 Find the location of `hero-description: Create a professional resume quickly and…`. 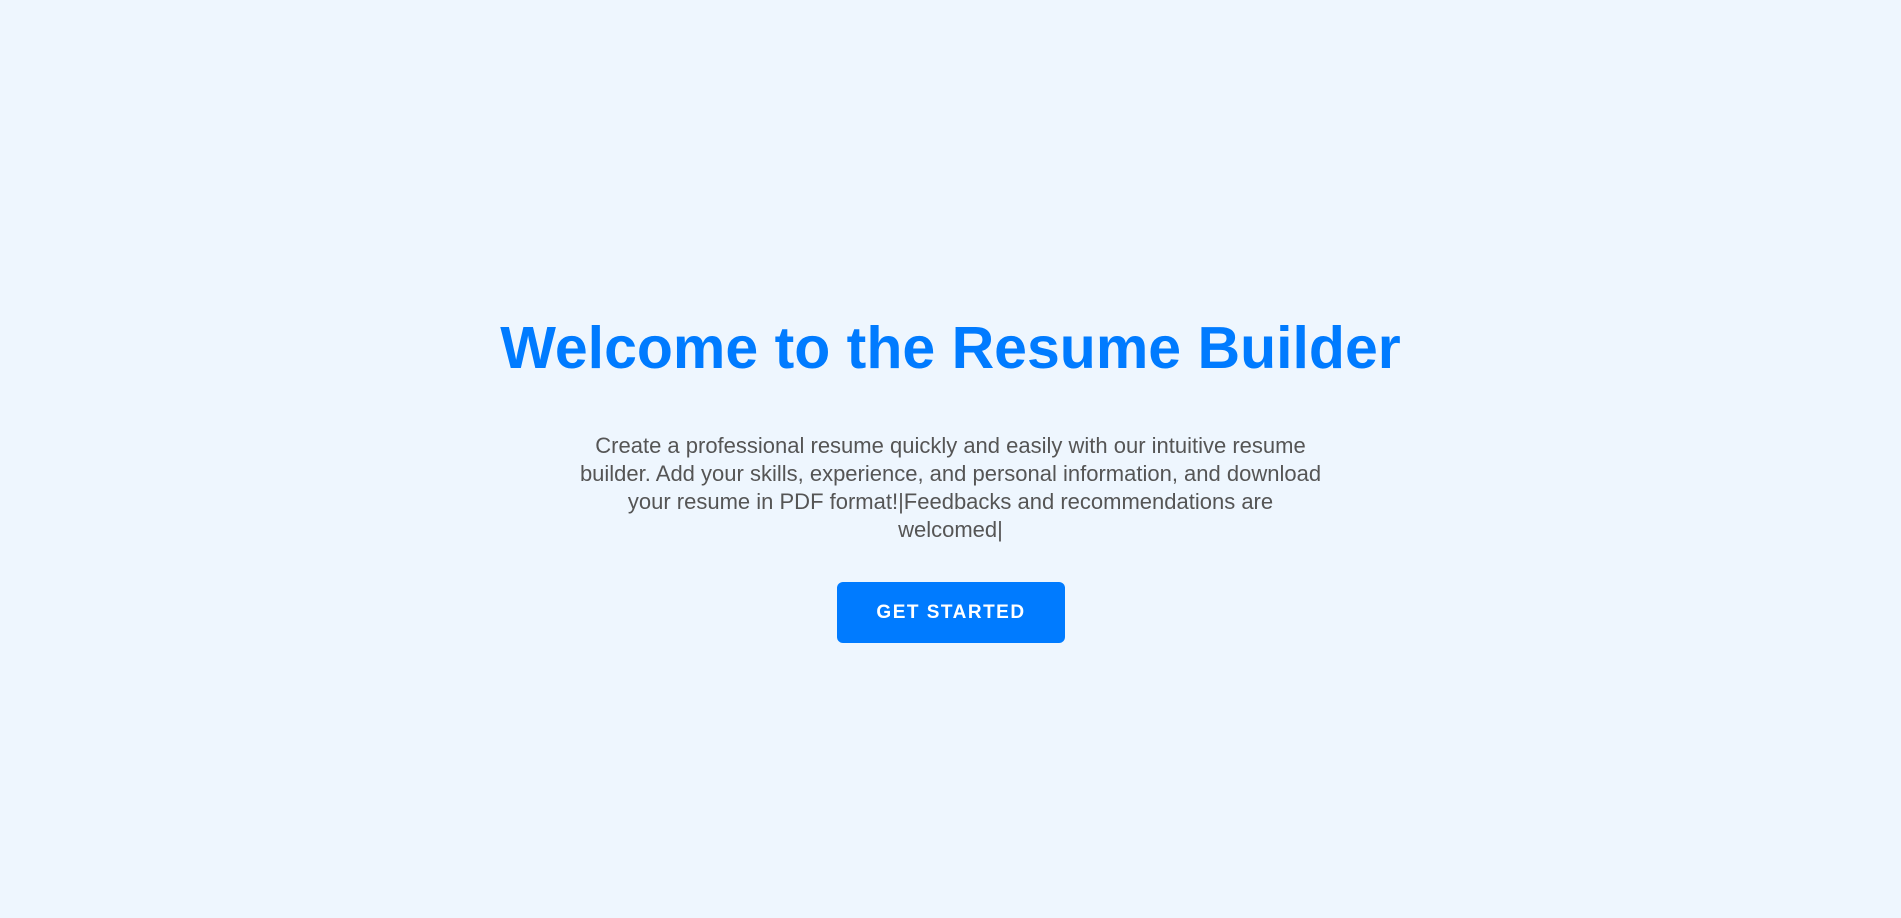

hero-description: Create a professional resume quickly and… is located at coordinates (950, 487).